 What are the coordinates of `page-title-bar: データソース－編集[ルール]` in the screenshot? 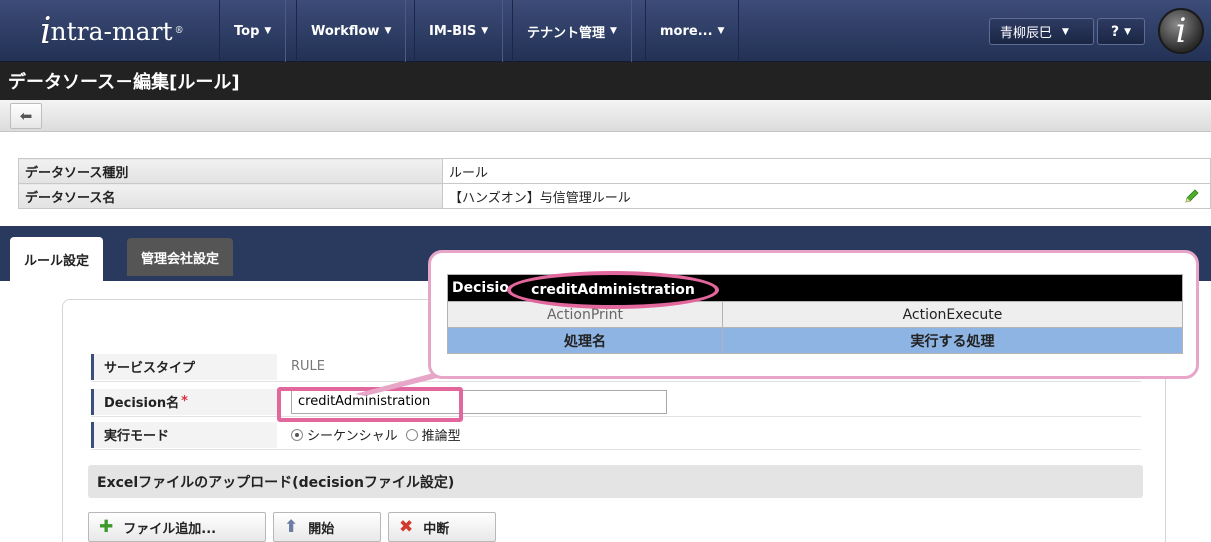 It's located at (605, 81).